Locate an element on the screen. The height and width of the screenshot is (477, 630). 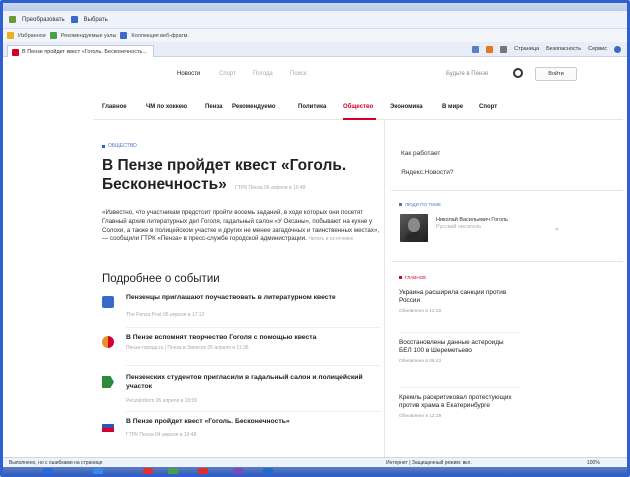
nav-search: Поиск is located at coordinates (298, 74).